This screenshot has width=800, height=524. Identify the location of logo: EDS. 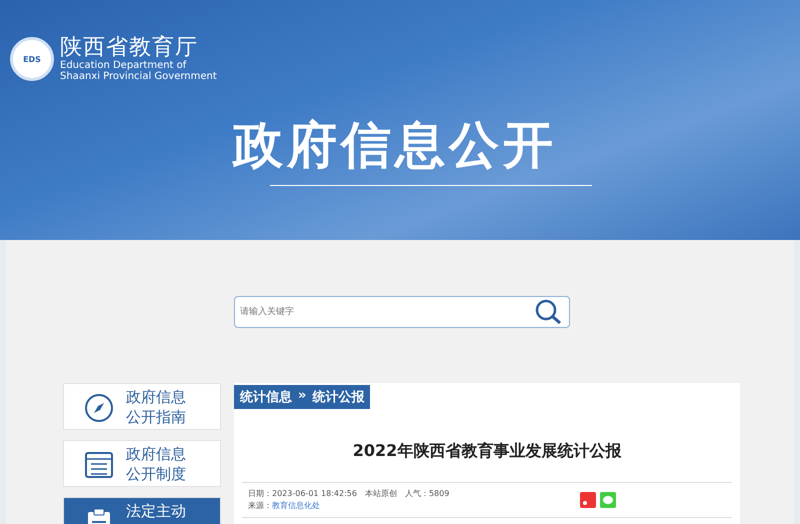
(32, 59).